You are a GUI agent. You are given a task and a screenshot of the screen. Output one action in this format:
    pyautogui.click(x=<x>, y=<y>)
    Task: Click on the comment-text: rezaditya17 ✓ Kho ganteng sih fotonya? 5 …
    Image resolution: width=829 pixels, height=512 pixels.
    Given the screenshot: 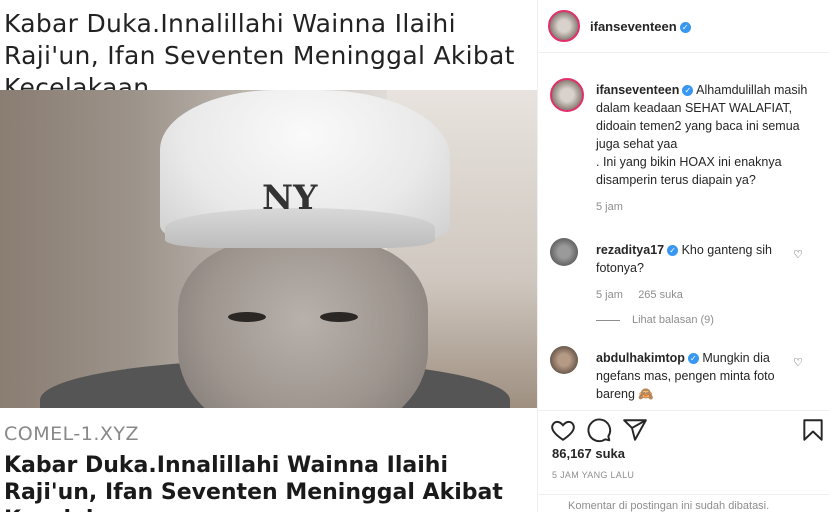 What is the action you would take?
    pyautogui.click(x=696, y=272)
    